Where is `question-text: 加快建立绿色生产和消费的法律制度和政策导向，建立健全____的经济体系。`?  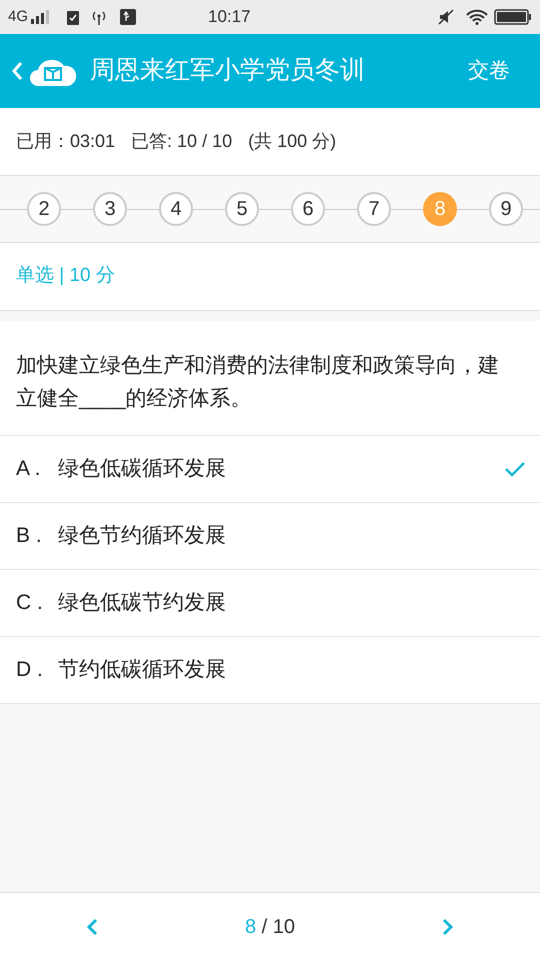
question-text: 加快建立绿色生产和消费的法律制度和政策导向，建立健全____的经济体系。 is located at coordinates (258, 382).